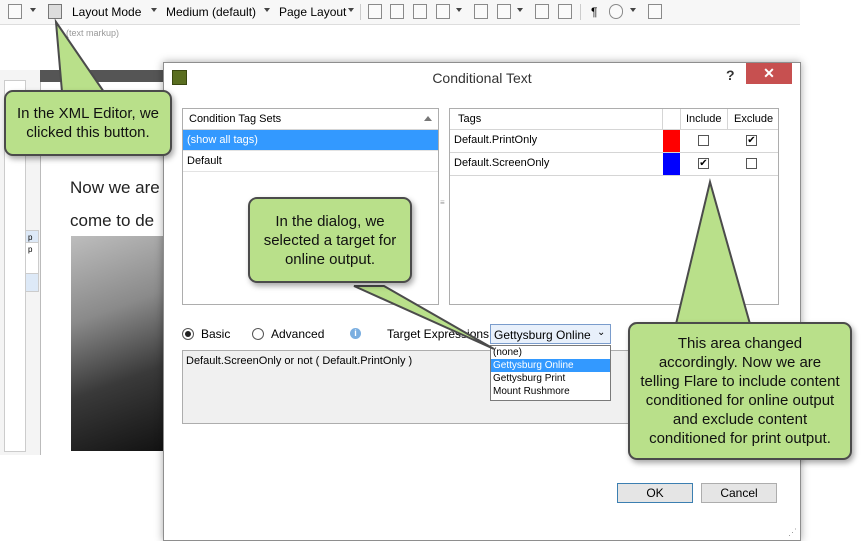 This screenshot has height=541, width=866. I want to click on pilcrow-icon: ¶, so click(594, 12).